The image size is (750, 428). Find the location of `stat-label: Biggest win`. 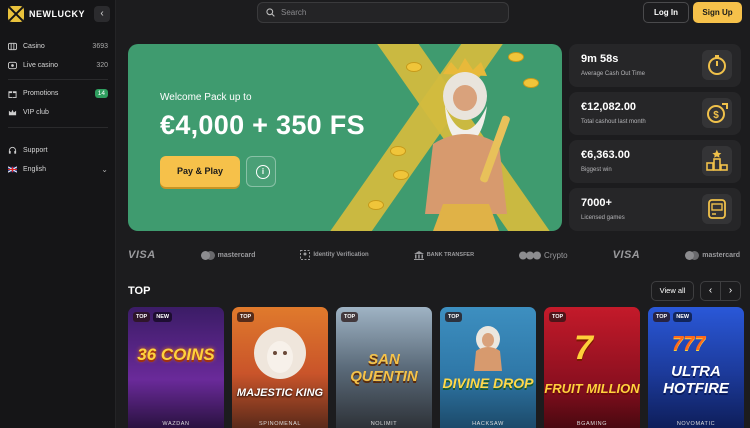

stat-label: Biggest win is located at coordinates (596, 170).